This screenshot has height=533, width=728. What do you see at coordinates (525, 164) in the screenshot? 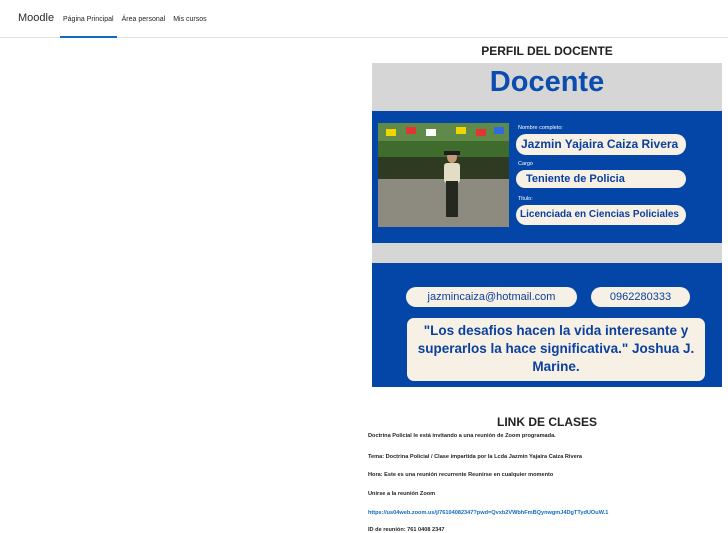
I see `cargo-label: Cargo` at bounding box center [525, 164].